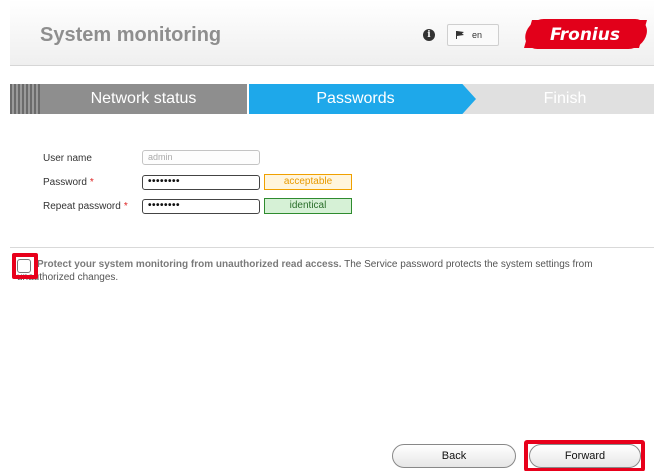  What do you see at coordinates (308, 182) in the screenshot?
I see `password-strength-badge: acceptable` at bounding box center [308, 182].